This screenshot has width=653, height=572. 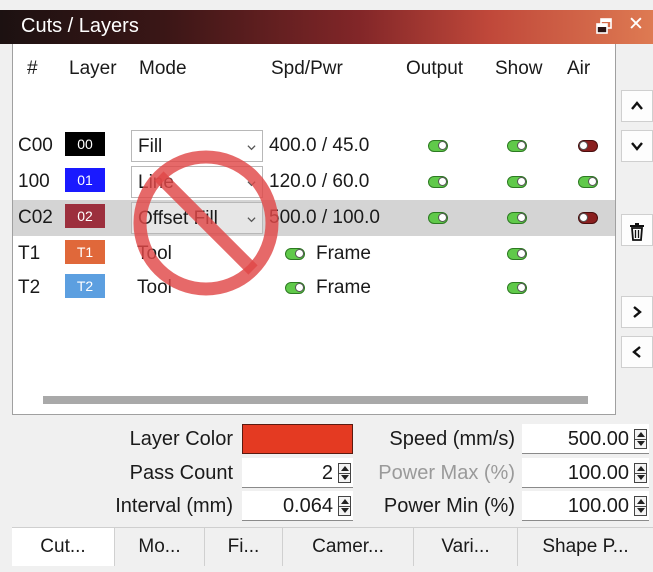 What do you see at coordinates (150, 146) in the screenshot?
I see `mode-select-value: Fill` at bounding box center [150, 146].